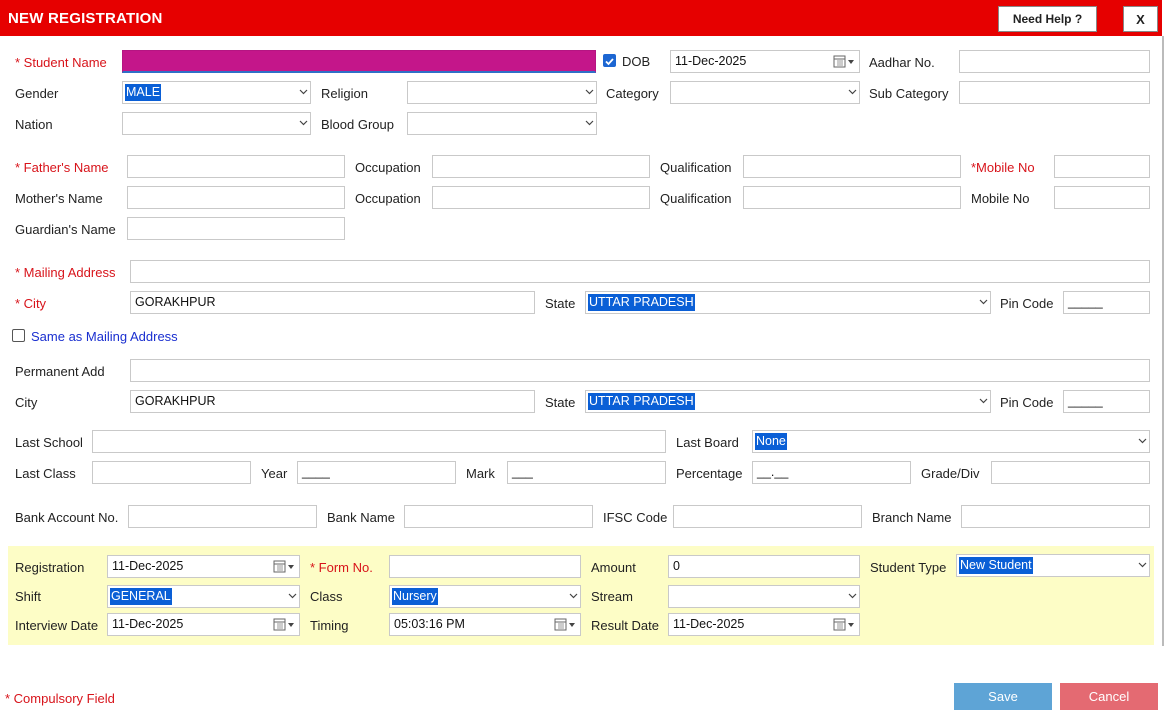 This screenshot has height=719, width=1168. I want to click on ifsc-input, so click(767, 516).